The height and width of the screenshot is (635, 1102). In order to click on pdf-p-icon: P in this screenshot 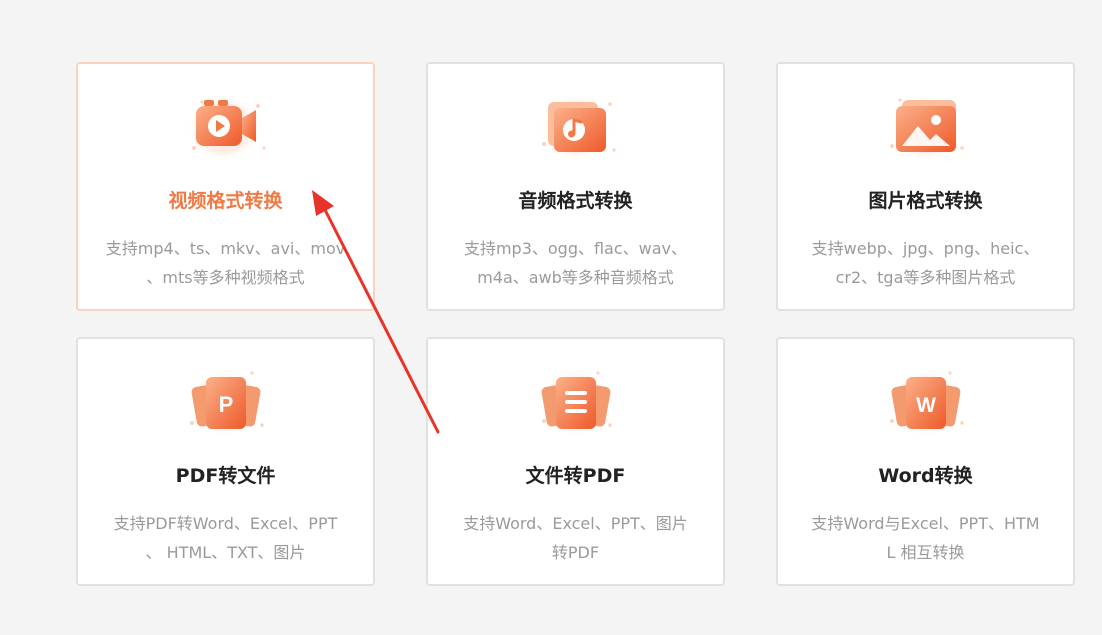, I will do `click(226, 403)`.